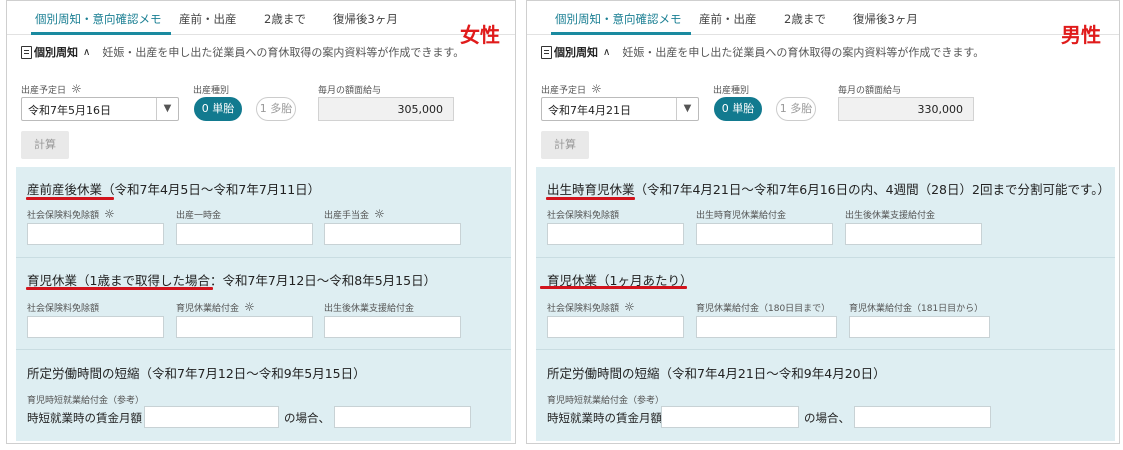 The image size is (1123, 450). I want to click on result-label: 出産一時金, so click(199, 216).